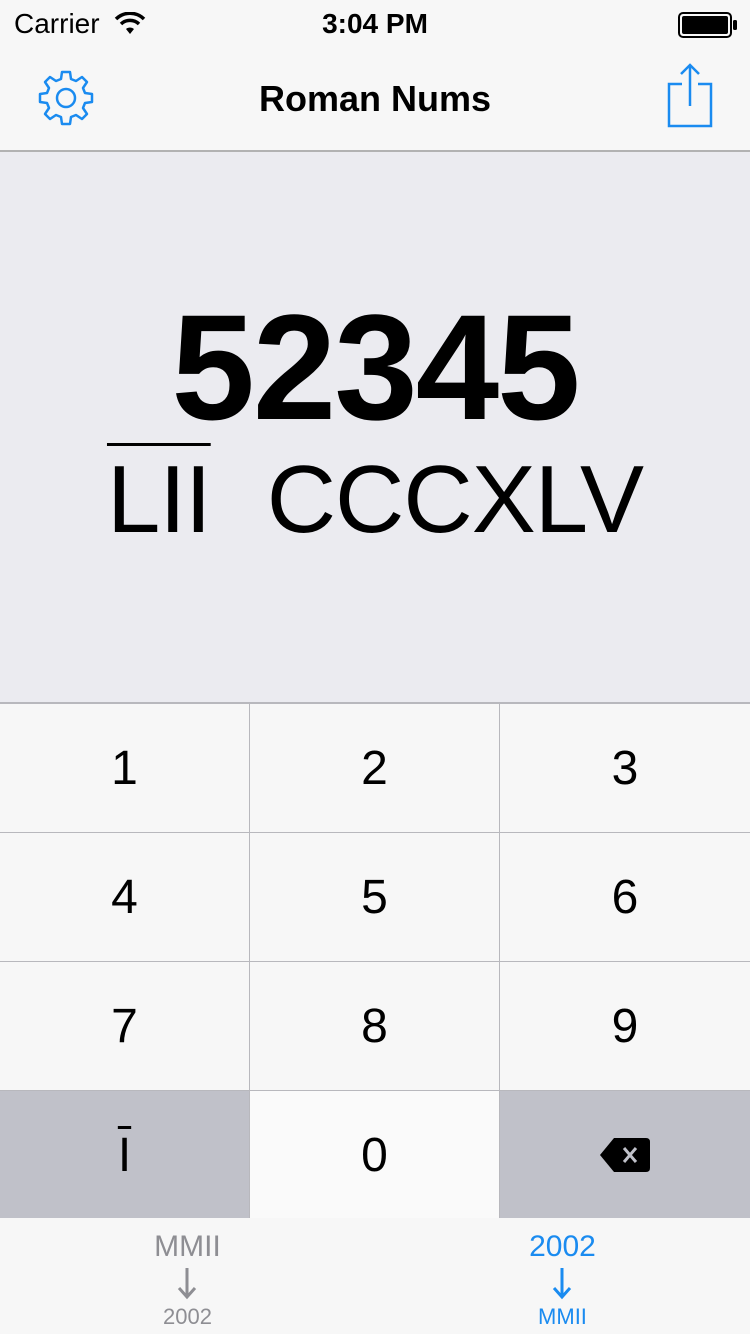 Image resolution: width=750 pixels, height=1334 pixels. I want to click on tab-roman-to-arabic: MMII 2002, so click(187, 1276).